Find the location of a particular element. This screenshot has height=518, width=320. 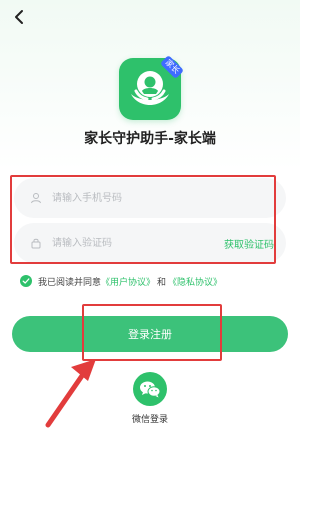

back-button is located at coordinates (19, 17).